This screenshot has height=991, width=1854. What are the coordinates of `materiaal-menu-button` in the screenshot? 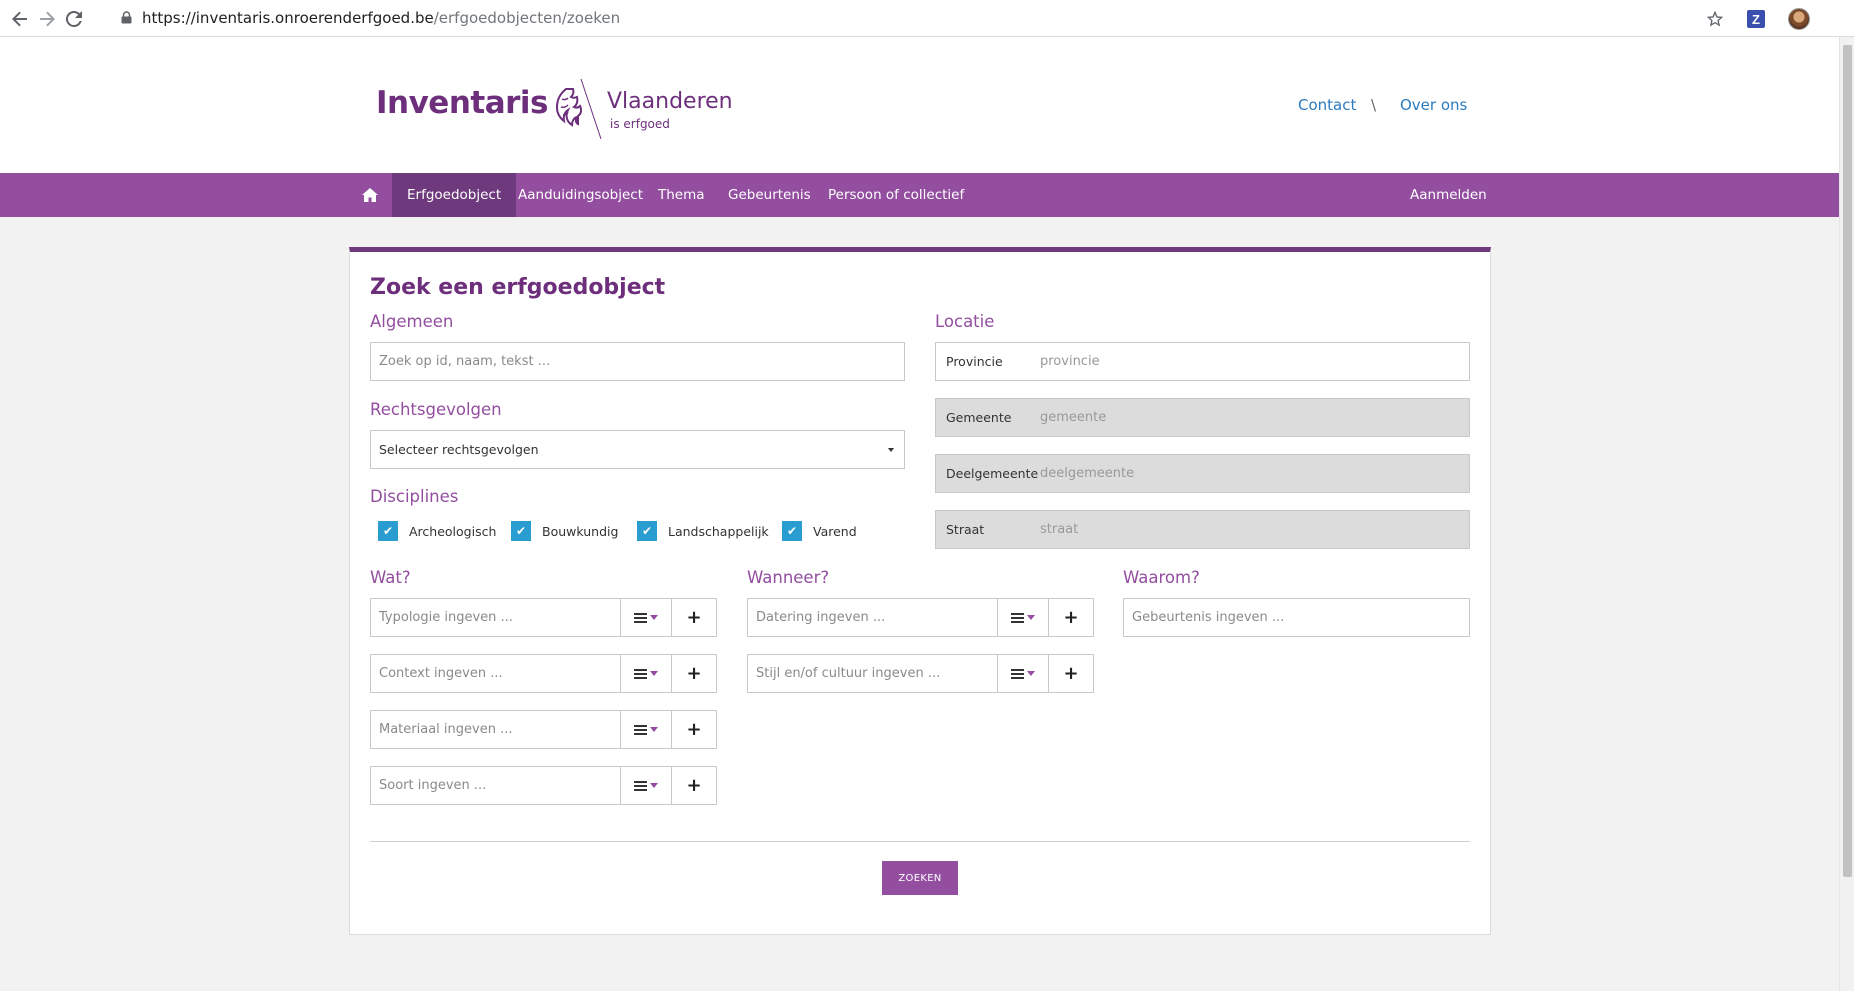 It's located at (646, 729).